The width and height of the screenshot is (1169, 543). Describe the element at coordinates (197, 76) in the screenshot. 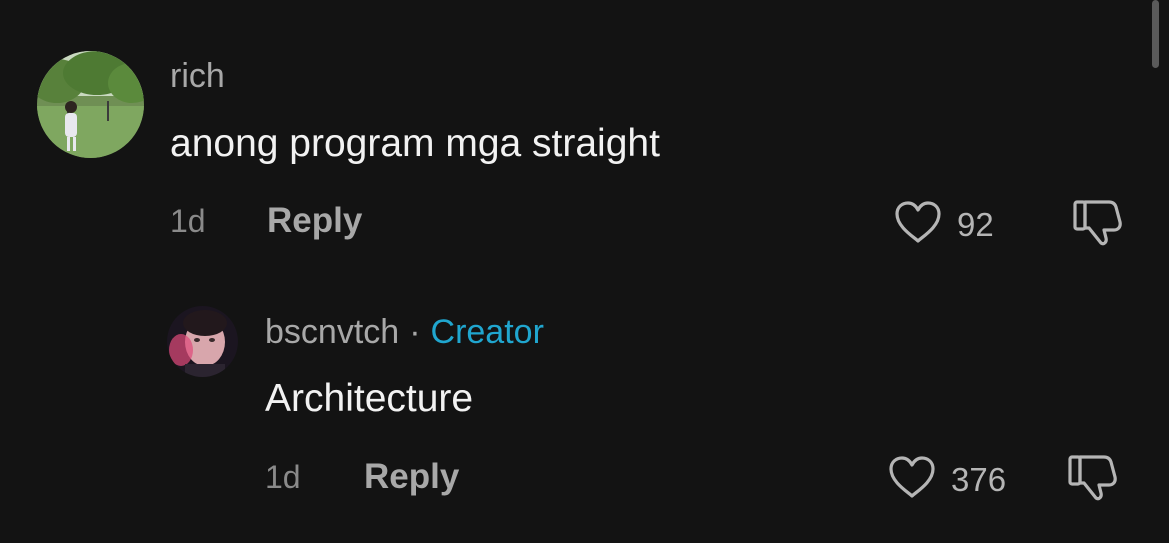

I see `comment-username: rich` at that location.